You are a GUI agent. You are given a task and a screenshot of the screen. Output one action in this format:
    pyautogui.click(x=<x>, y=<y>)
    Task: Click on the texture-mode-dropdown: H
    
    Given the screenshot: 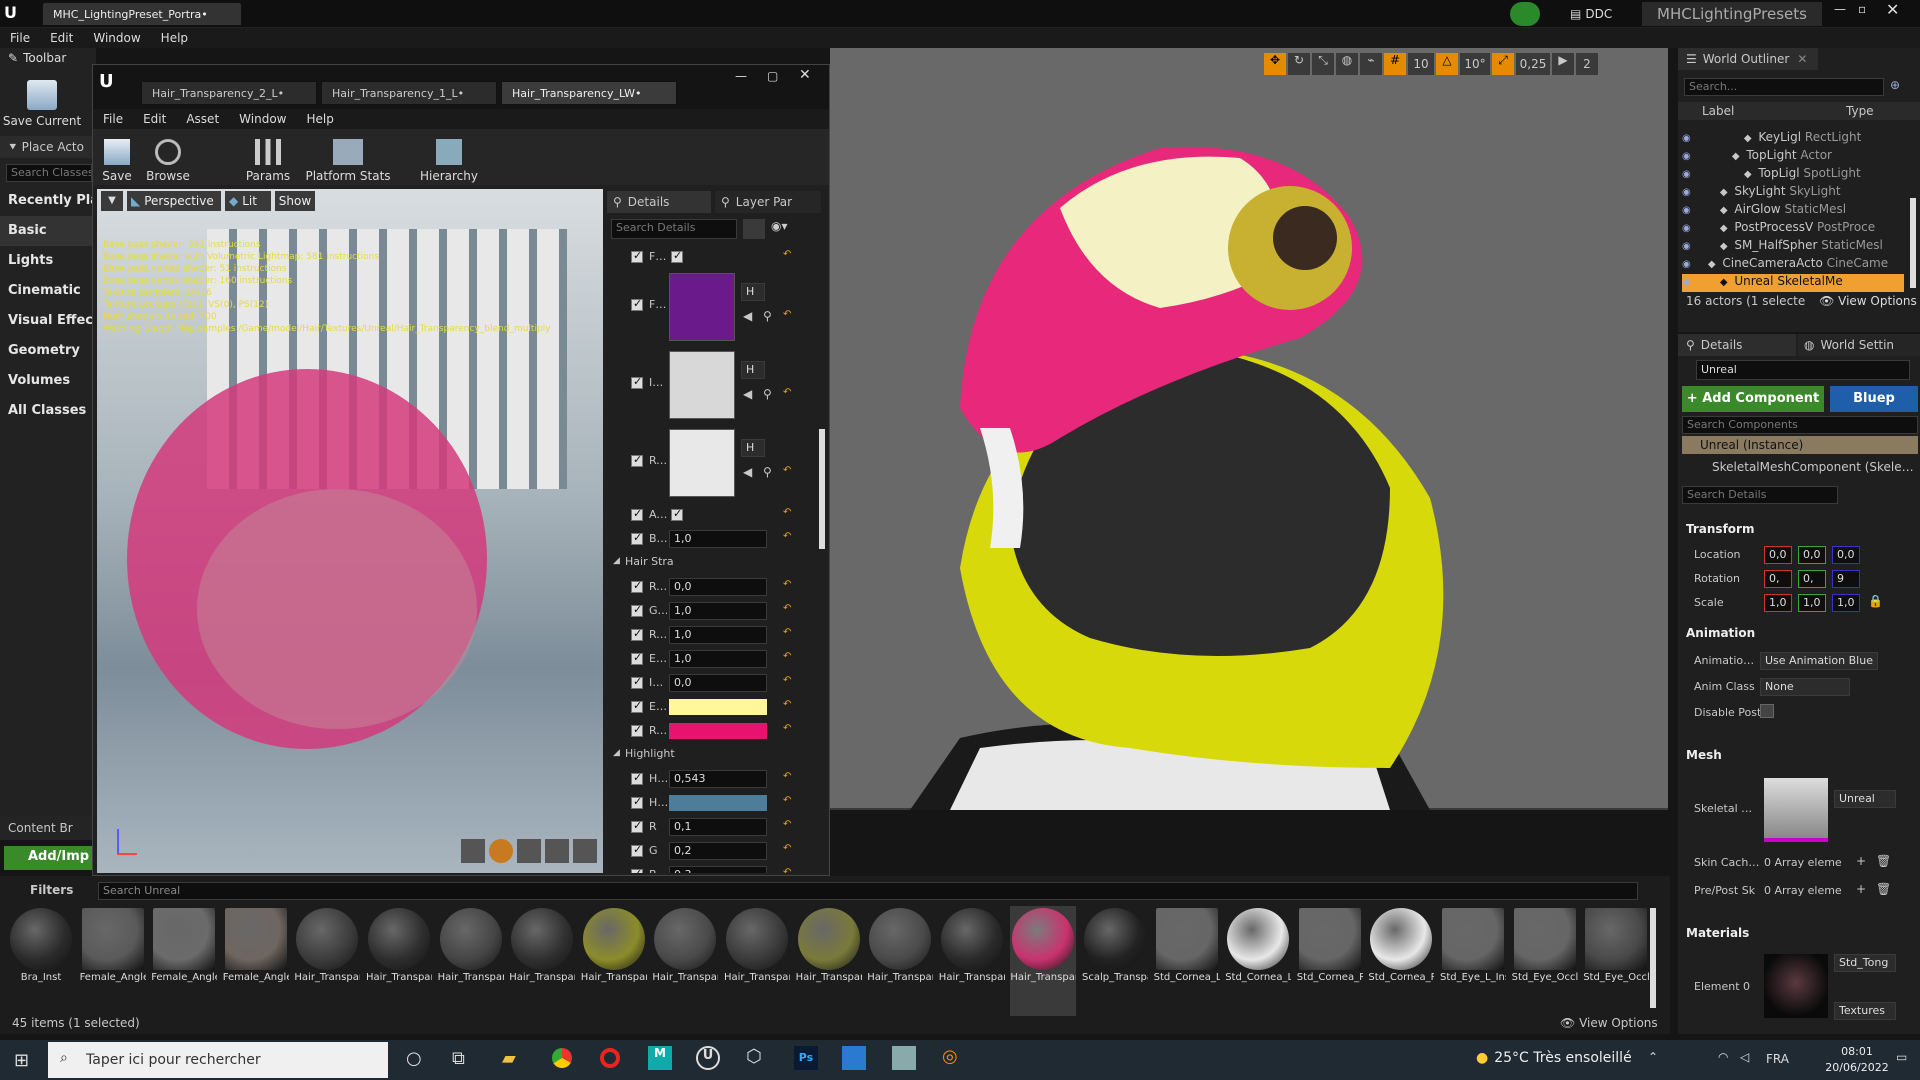 What is the action you would take?
    pyautogui.click(x=753, y=448)
    